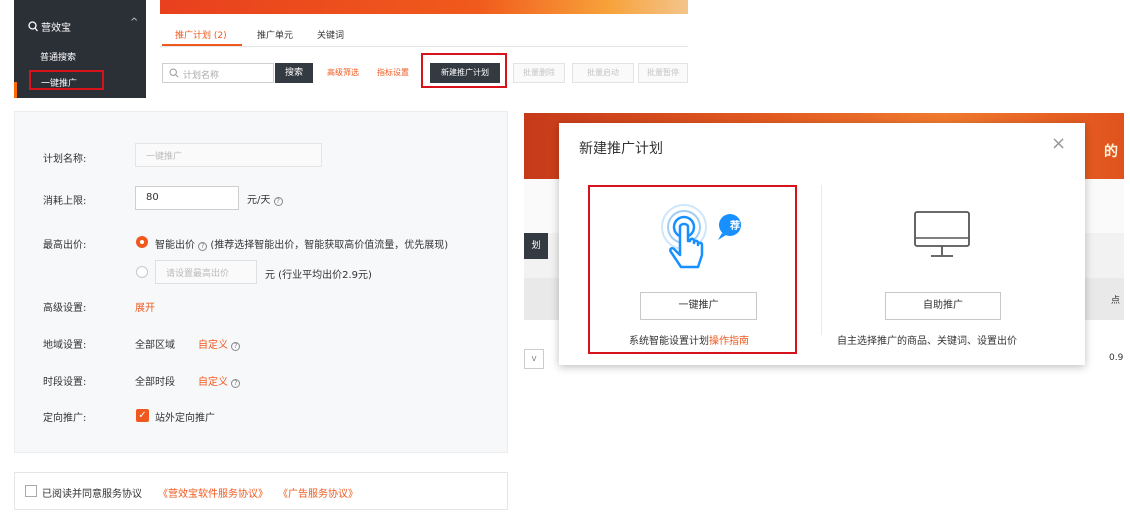 Image resolution: width=1130 pixels, height=516 pixels. What do you see at coordinates (228, 155) in the screenshot?
I see `plan-name-input: 一键推广` at bounding box center [228, 155].